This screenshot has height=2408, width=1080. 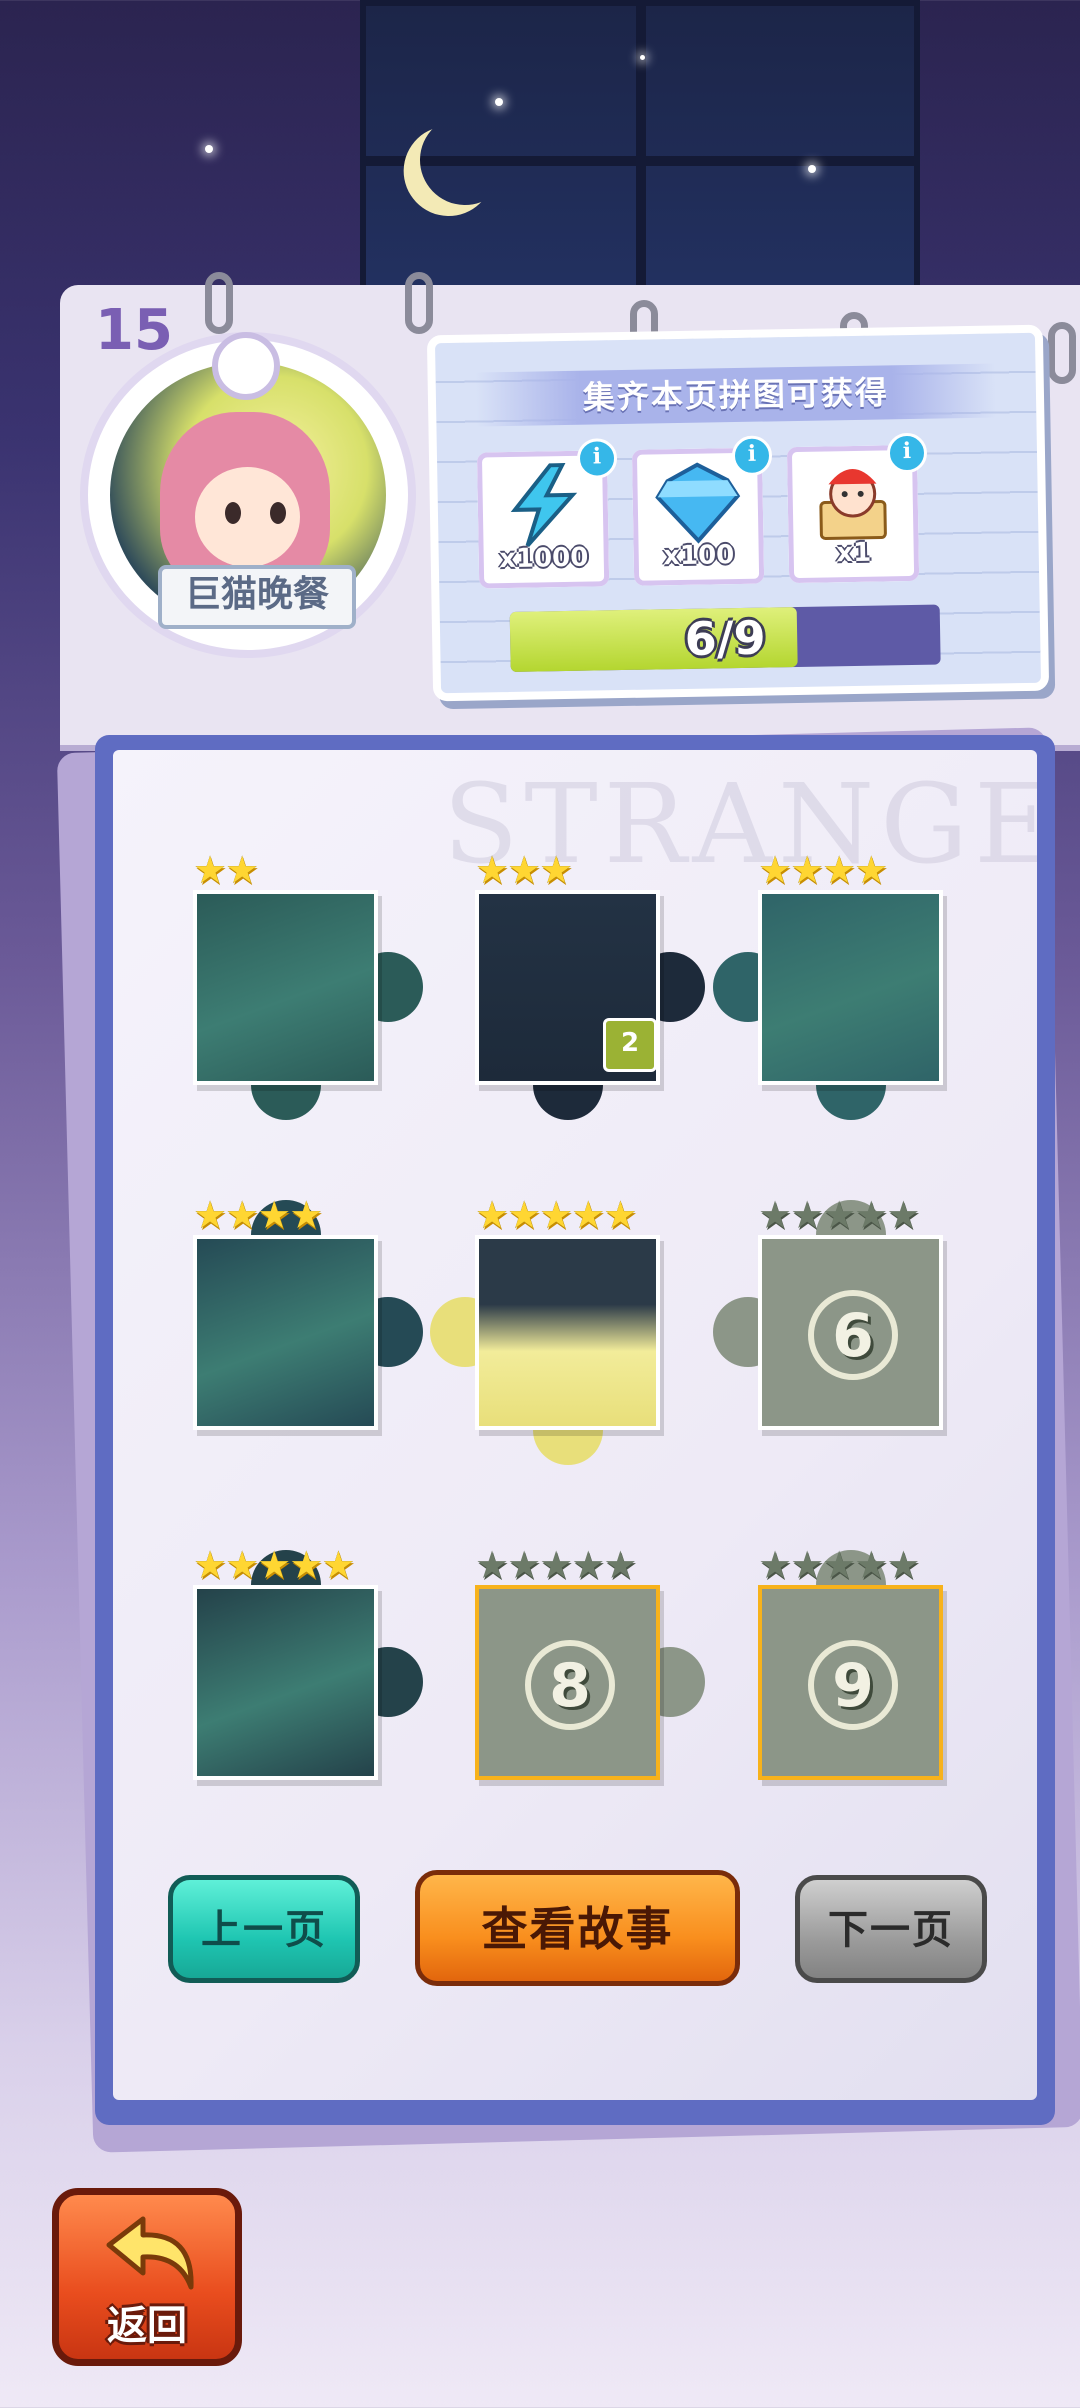 I want to click on puzzle-piece-5: ★★★★★, so click(x=545, y=1330).